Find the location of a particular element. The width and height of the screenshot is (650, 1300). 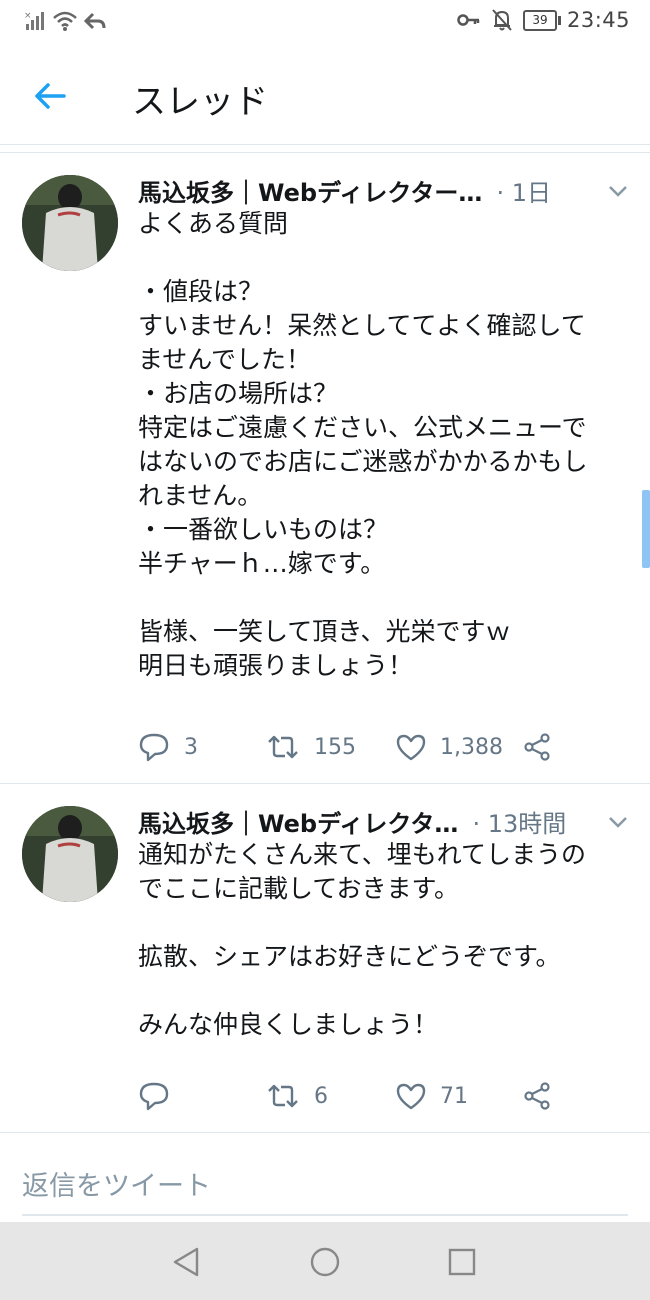

tweet-header: 馬込坂多｜Webディレクター… · 1日 is located at coordinates (384, 190).